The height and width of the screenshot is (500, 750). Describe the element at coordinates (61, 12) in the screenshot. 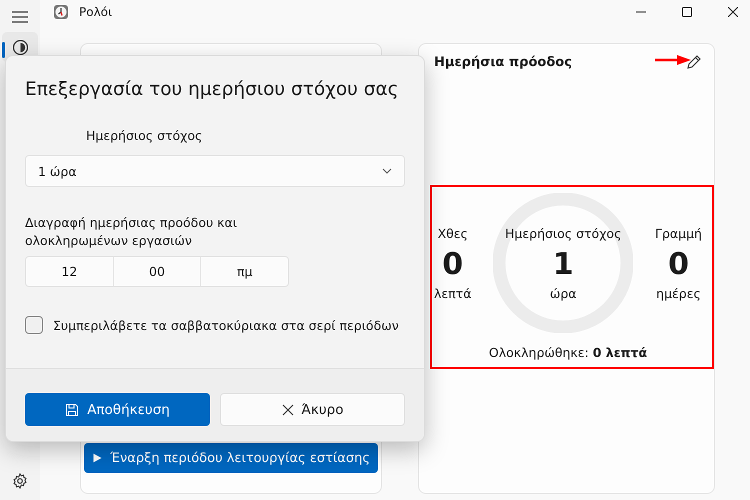

I see `clock-icon` at that location.